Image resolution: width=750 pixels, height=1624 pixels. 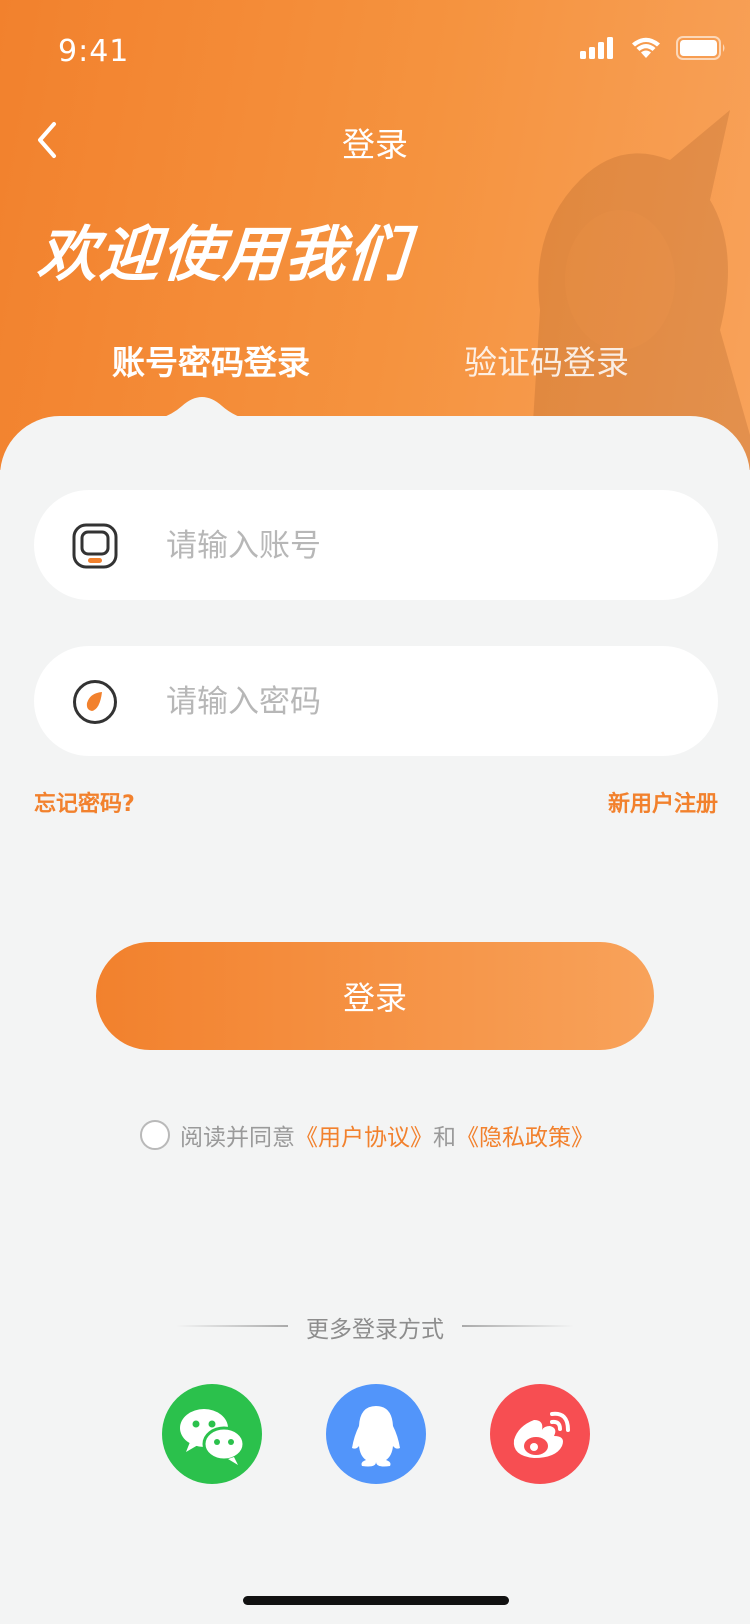 What do you see at coordinates (546, 360) in the screenshot?
I see `tab-code-login: 验证码登录` at bounding box center [546, 360].